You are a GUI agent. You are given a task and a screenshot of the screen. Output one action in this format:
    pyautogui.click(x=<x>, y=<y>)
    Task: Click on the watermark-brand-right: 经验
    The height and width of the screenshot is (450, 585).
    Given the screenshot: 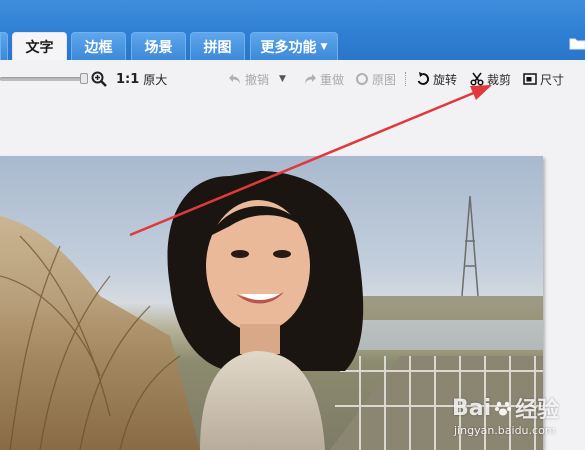 What is the action you would take?
    pyautogui.click(x=537, y=410)
    